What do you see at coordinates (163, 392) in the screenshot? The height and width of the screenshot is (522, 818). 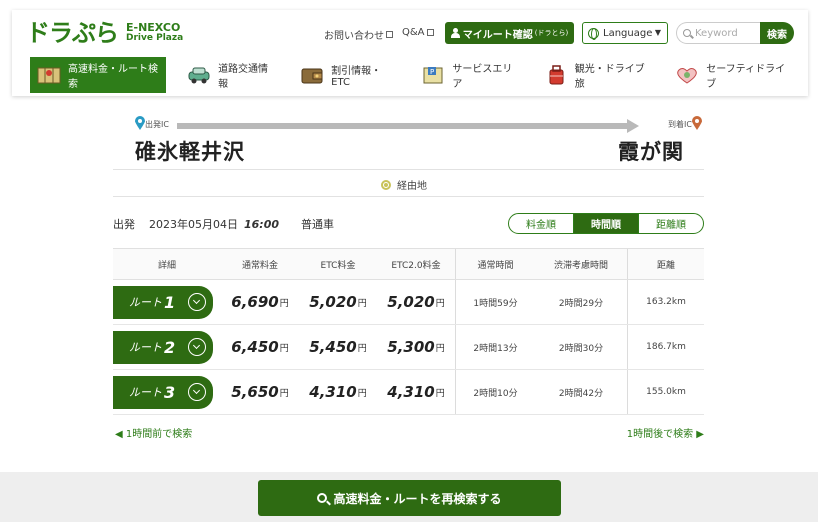 I see `route-3-button: ルート 3` at bounding box center [163, 392].